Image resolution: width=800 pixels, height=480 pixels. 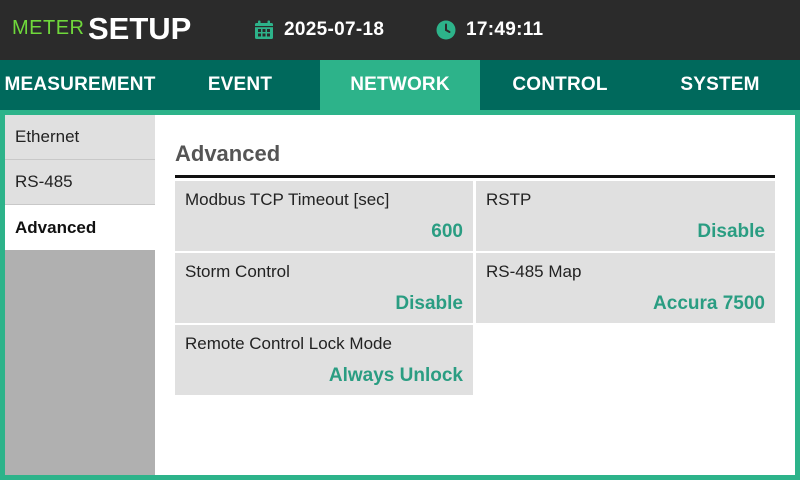 I want to click on calendar-icon, so click(x=264, y=30).